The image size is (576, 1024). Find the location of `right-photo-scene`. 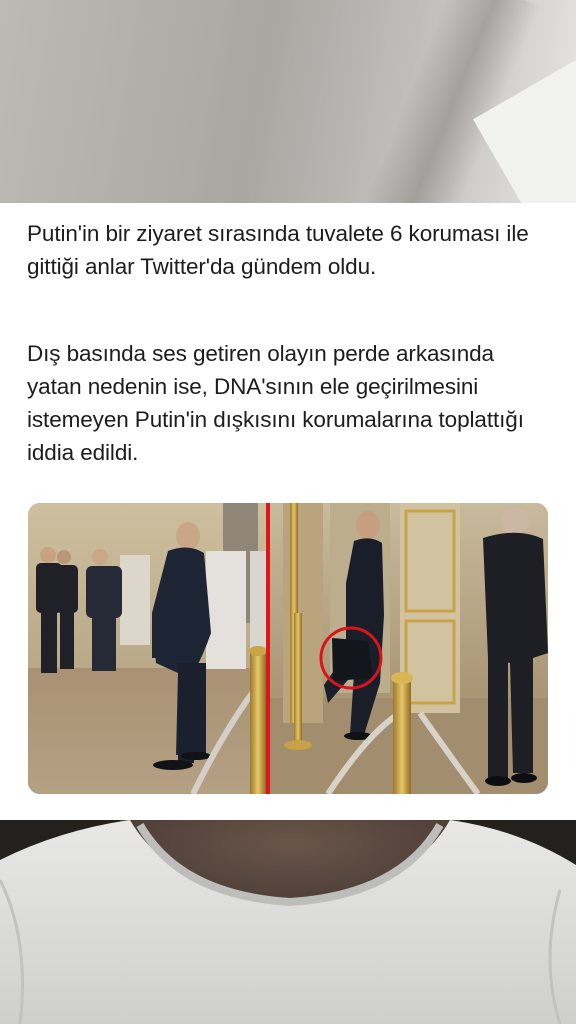

right-photo-scene is located at coordinates (409, 648).